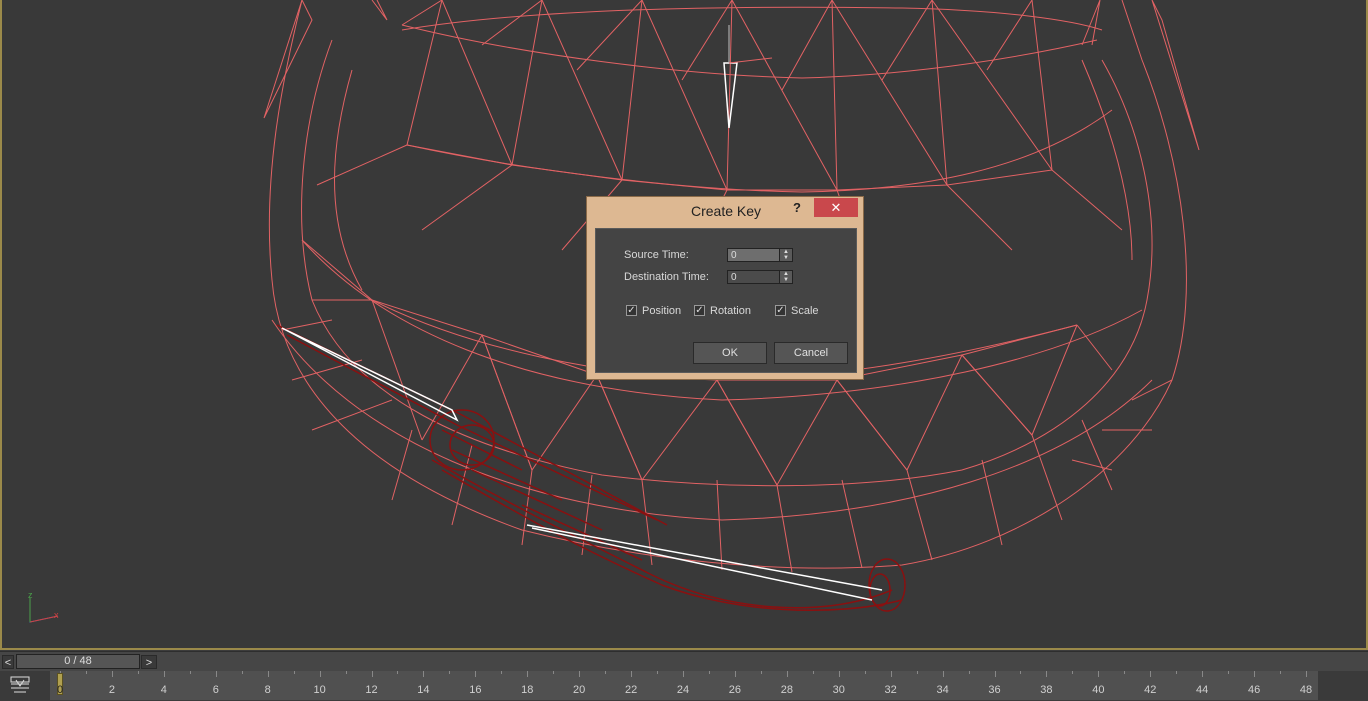 The height and width of the screenshot is (701, 1368). What do you see at coordinates (656, 255) in the screenshot?
I see `source-time-label: Source Time:` at bounding box center [656, 255].